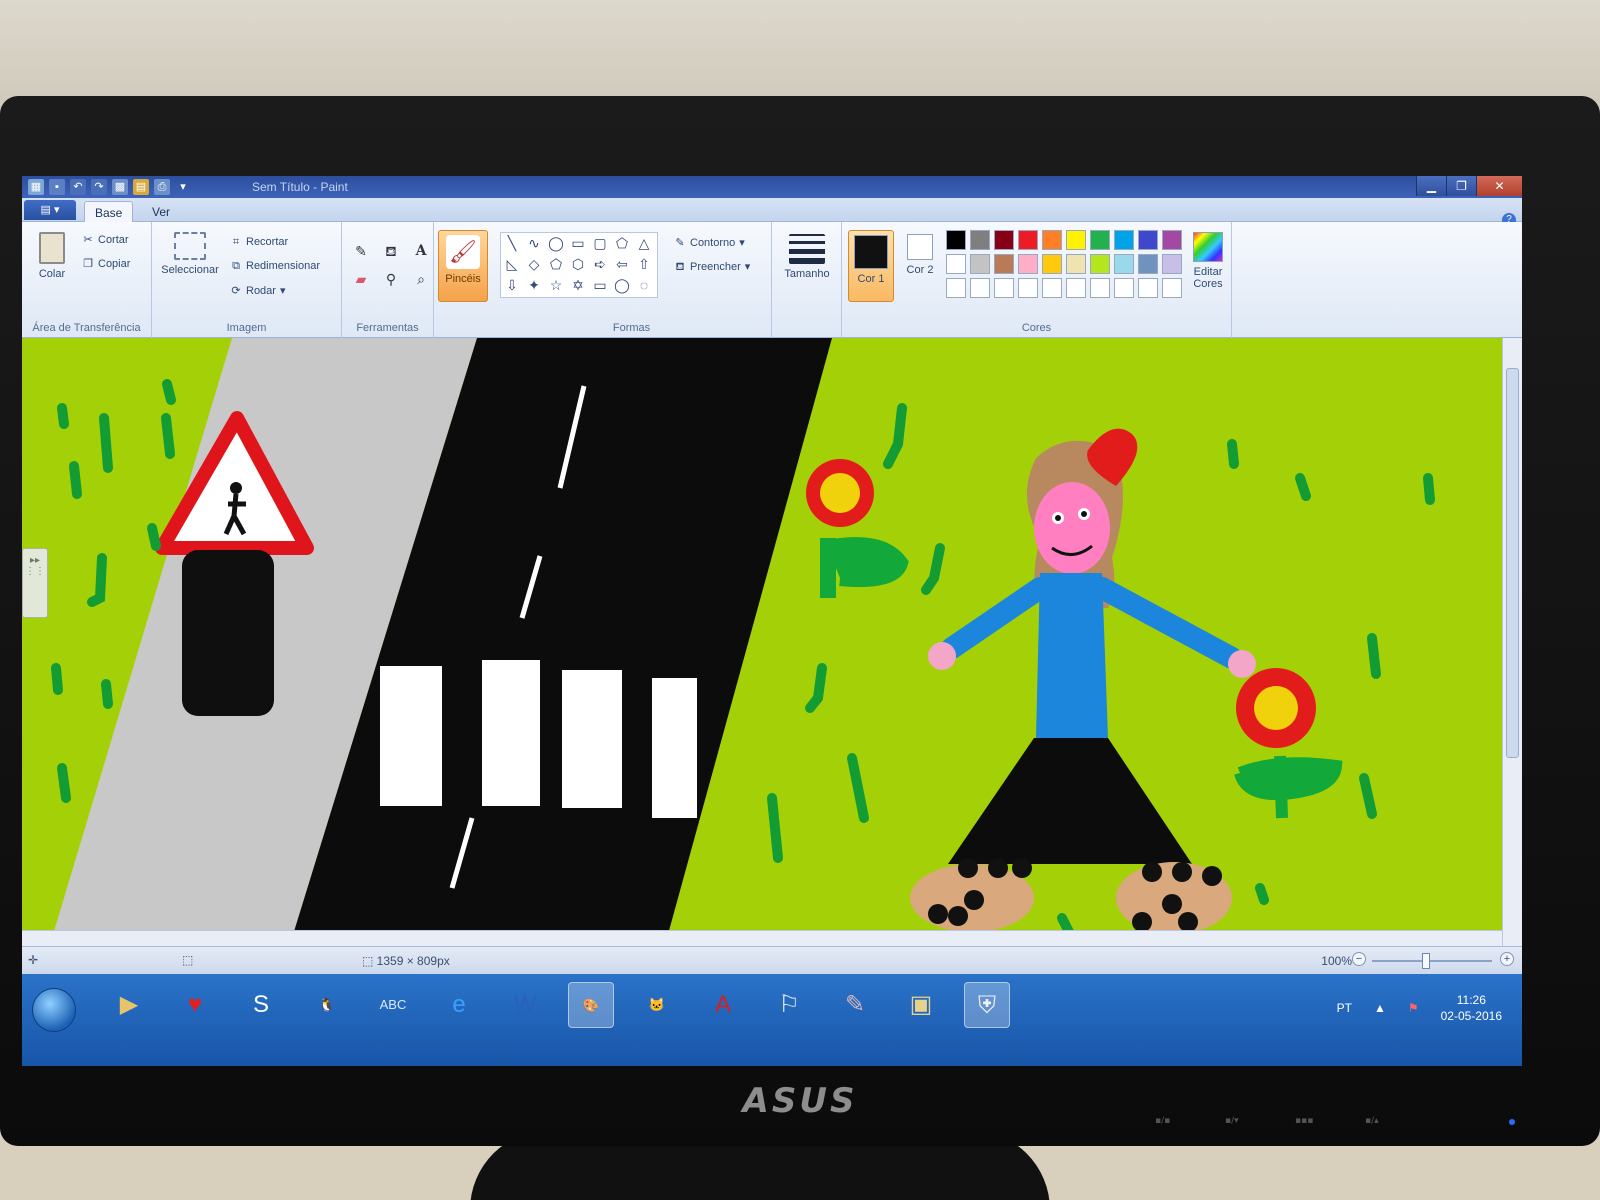 The width and height of the screenshot is (1600, 1200). I want to click on outline-button: ✎ Contorno ▾, so click(709, 243).